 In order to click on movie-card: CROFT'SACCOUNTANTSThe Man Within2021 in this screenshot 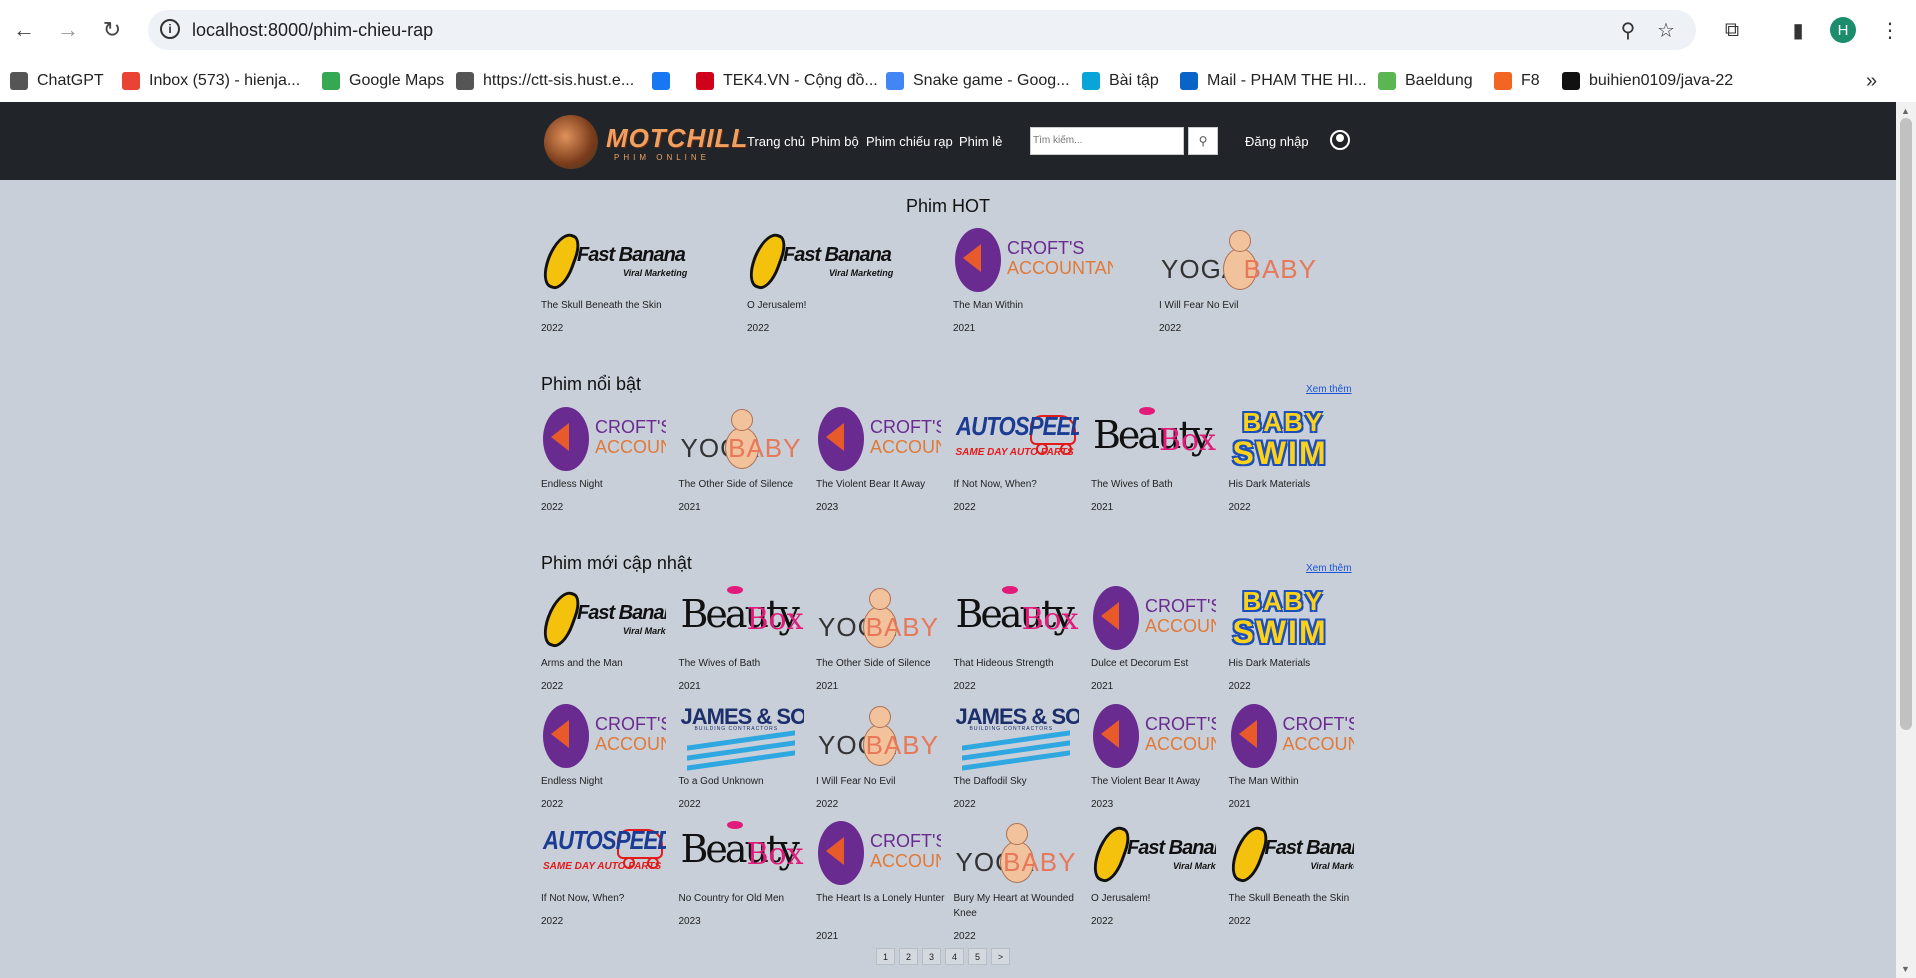, I will do `click(1291, 756)`.